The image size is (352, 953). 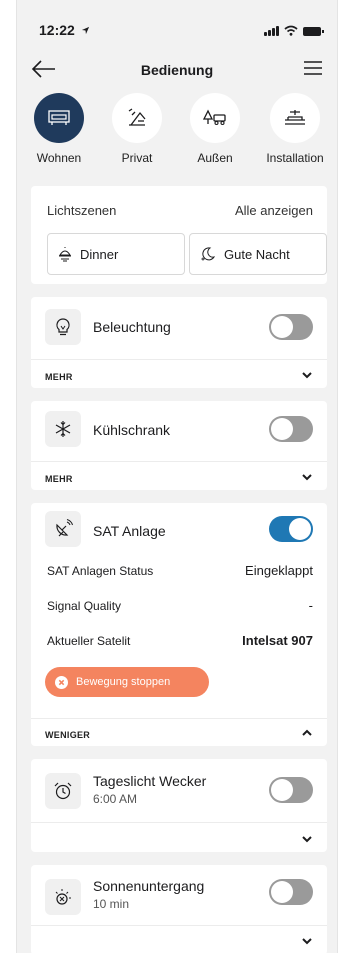 I want to click on living-room-icon, so click(x=59, y=117).